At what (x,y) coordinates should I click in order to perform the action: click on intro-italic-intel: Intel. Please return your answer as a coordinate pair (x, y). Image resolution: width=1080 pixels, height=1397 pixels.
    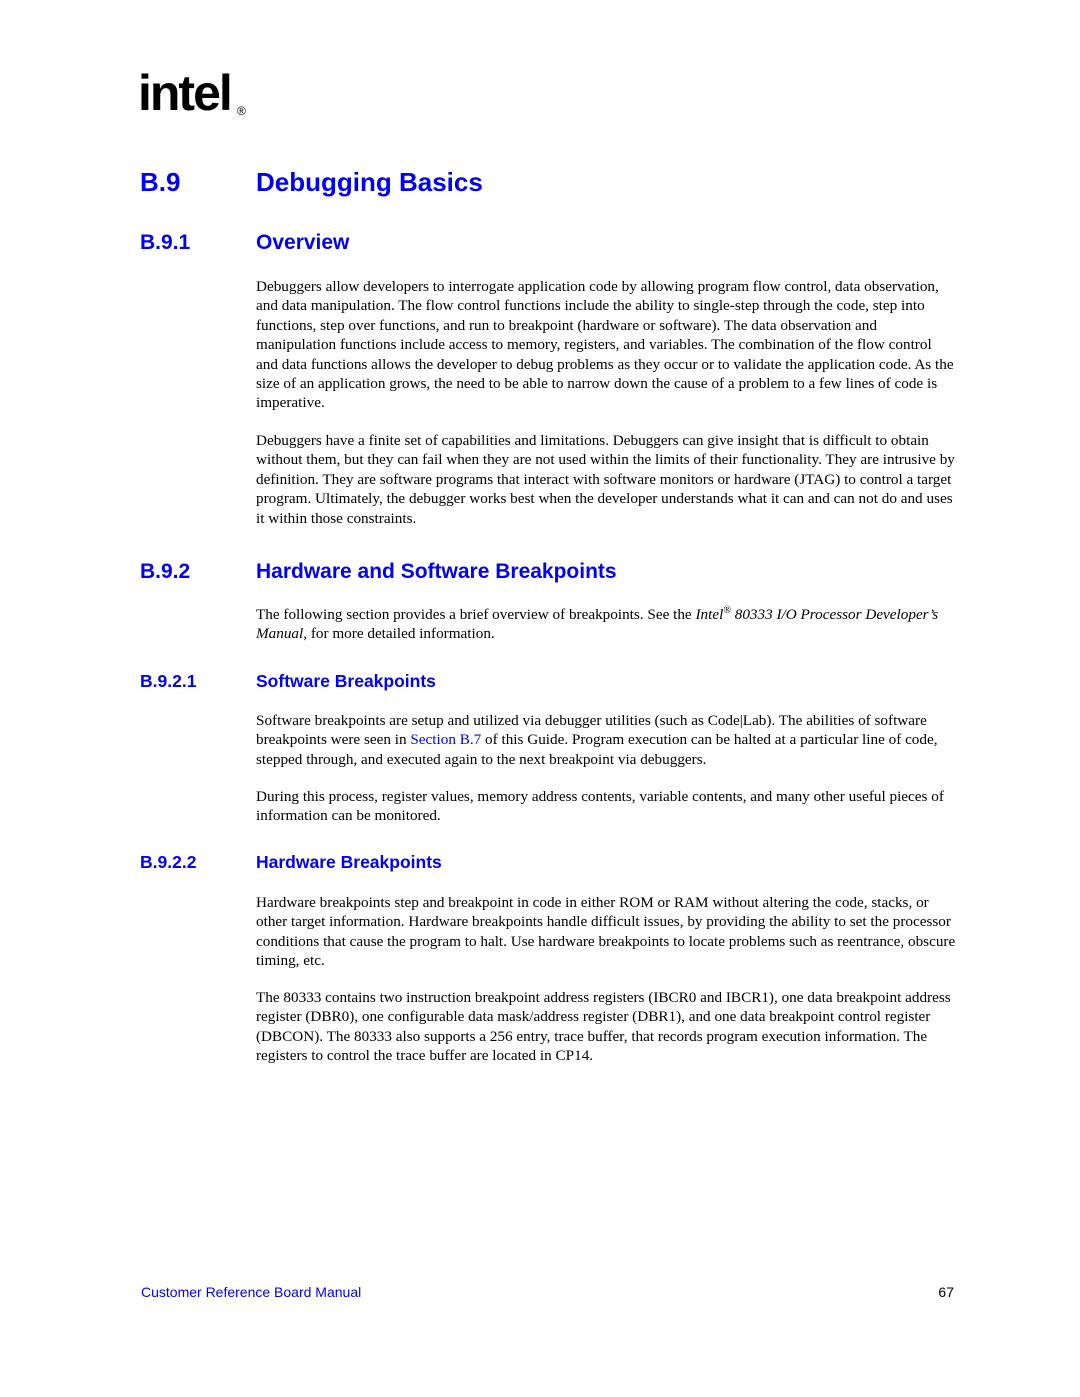
    Looking at the image, I should click on (709, 614).